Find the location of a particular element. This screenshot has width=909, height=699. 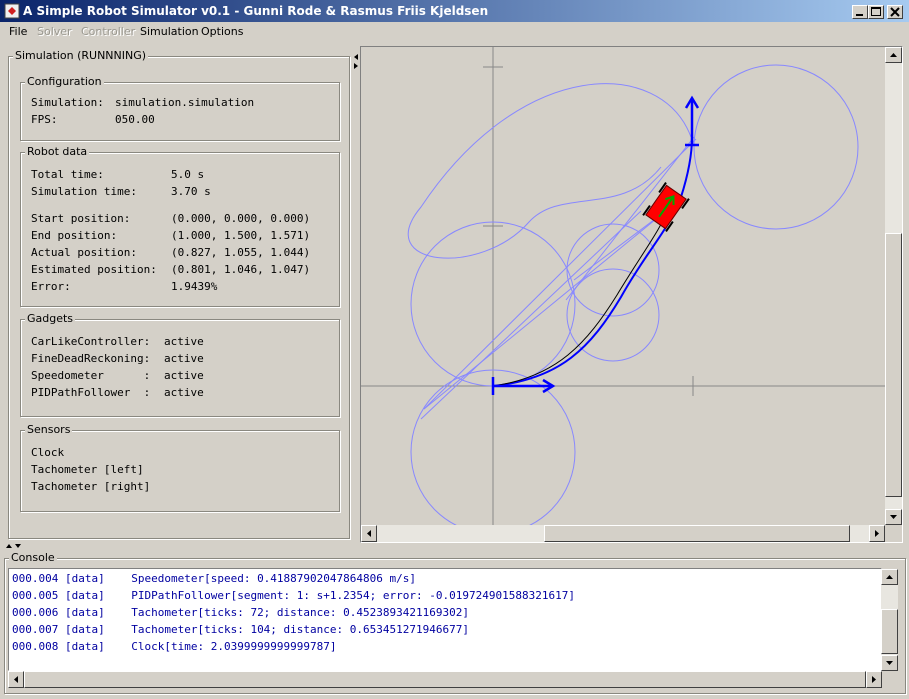

menu-file: File is located at coordinates (18, 31).